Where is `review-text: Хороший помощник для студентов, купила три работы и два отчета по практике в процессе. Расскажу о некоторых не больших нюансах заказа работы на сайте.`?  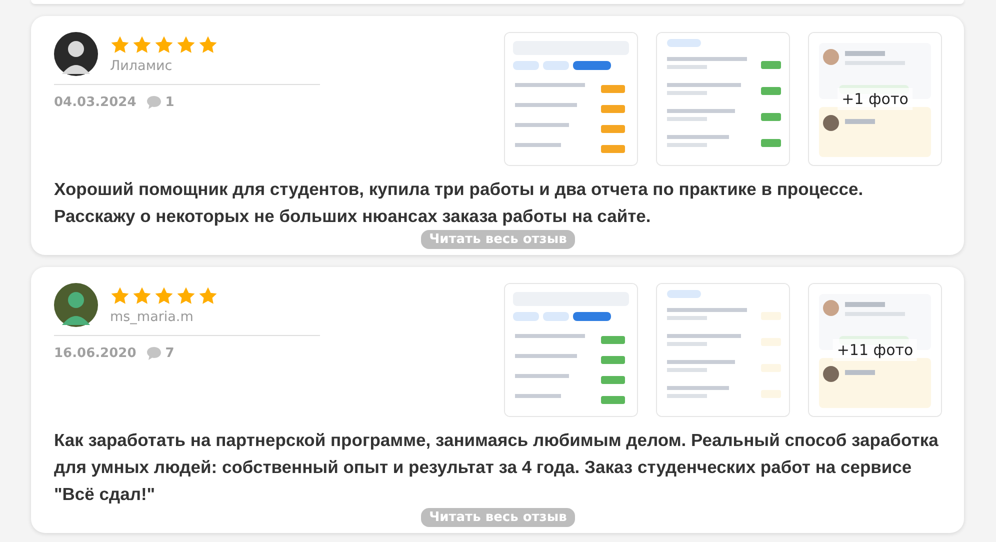 review-text: Хороший помощник для студентов, купила три работы и два отчета по практике в процессе. Расскажу о некоторых не больших нюансах заказа работы на сайте. is located at coordinates (459, 203).